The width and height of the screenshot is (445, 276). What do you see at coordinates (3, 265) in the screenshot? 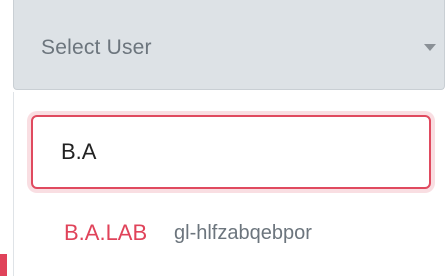
I see `left-accent-bar` at bounding box center [3, 265].